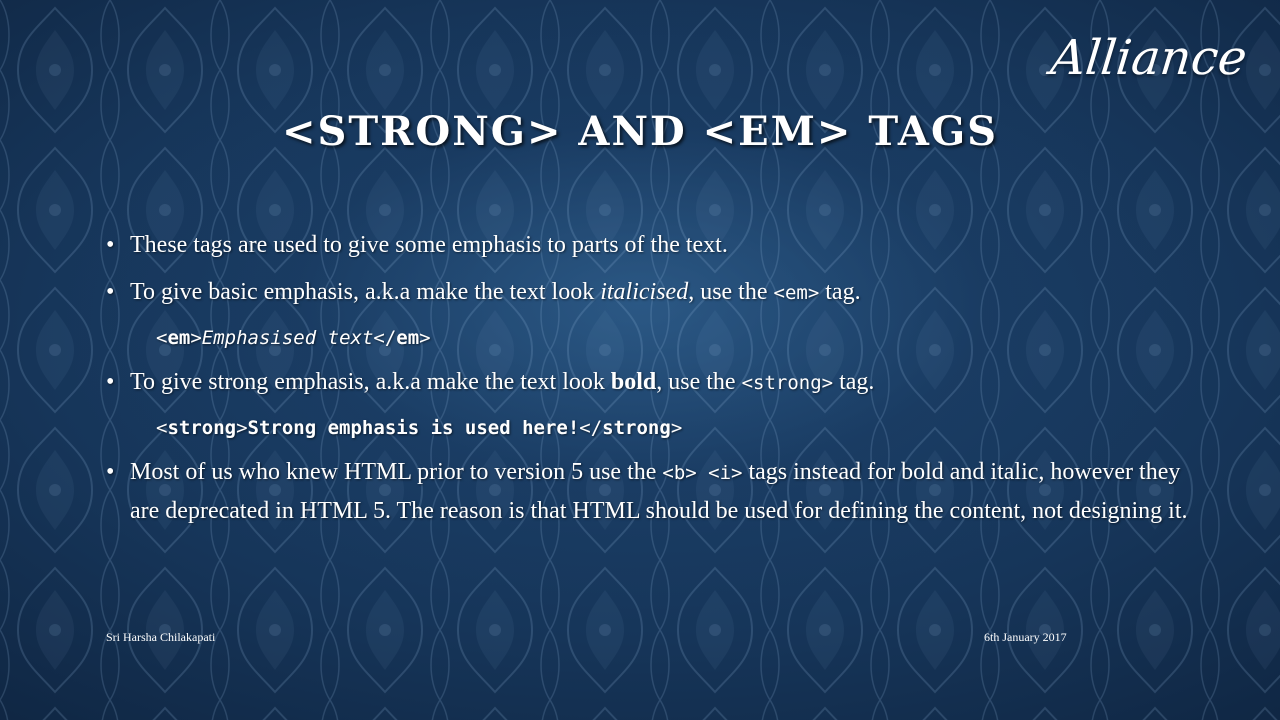  What do you see at coordinates (287, 338) in the screenshot?
I see `code-em-content: Emphasised text` at bounding box center [287, 338].